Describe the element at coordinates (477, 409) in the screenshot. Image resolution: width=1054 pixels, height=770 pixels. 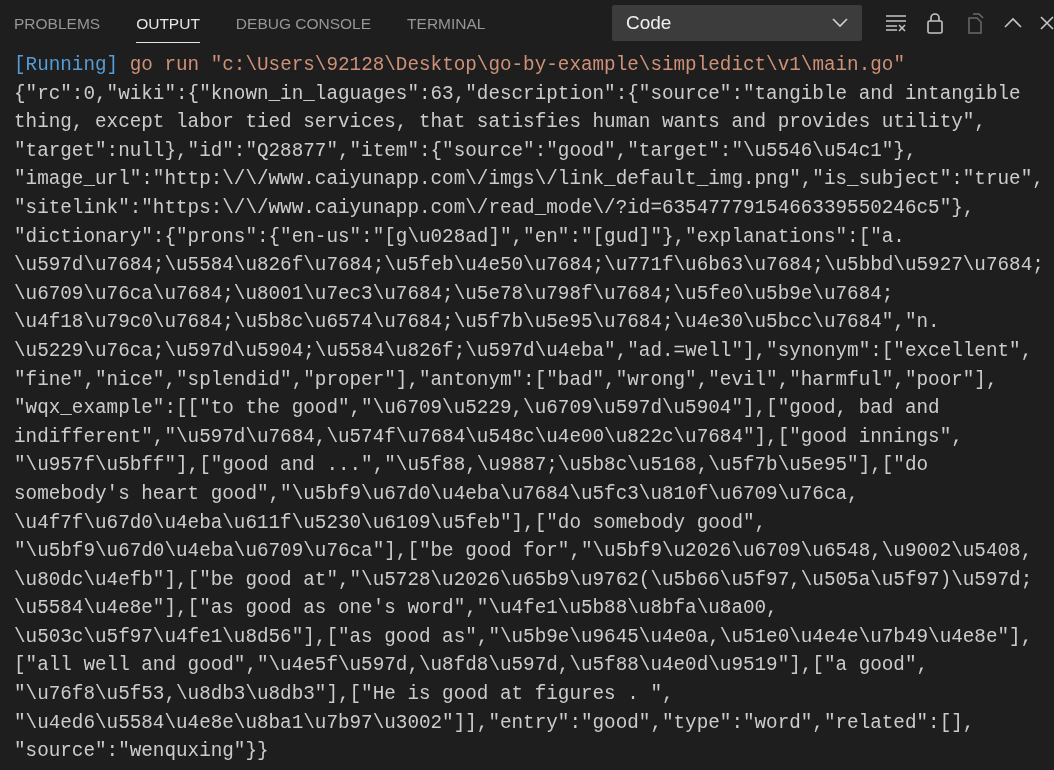
I see `output-line: "wqx_example":[["to the good","\u6709\u5229,\u6709\u597d\u5904"],["good, bad and` at that location.